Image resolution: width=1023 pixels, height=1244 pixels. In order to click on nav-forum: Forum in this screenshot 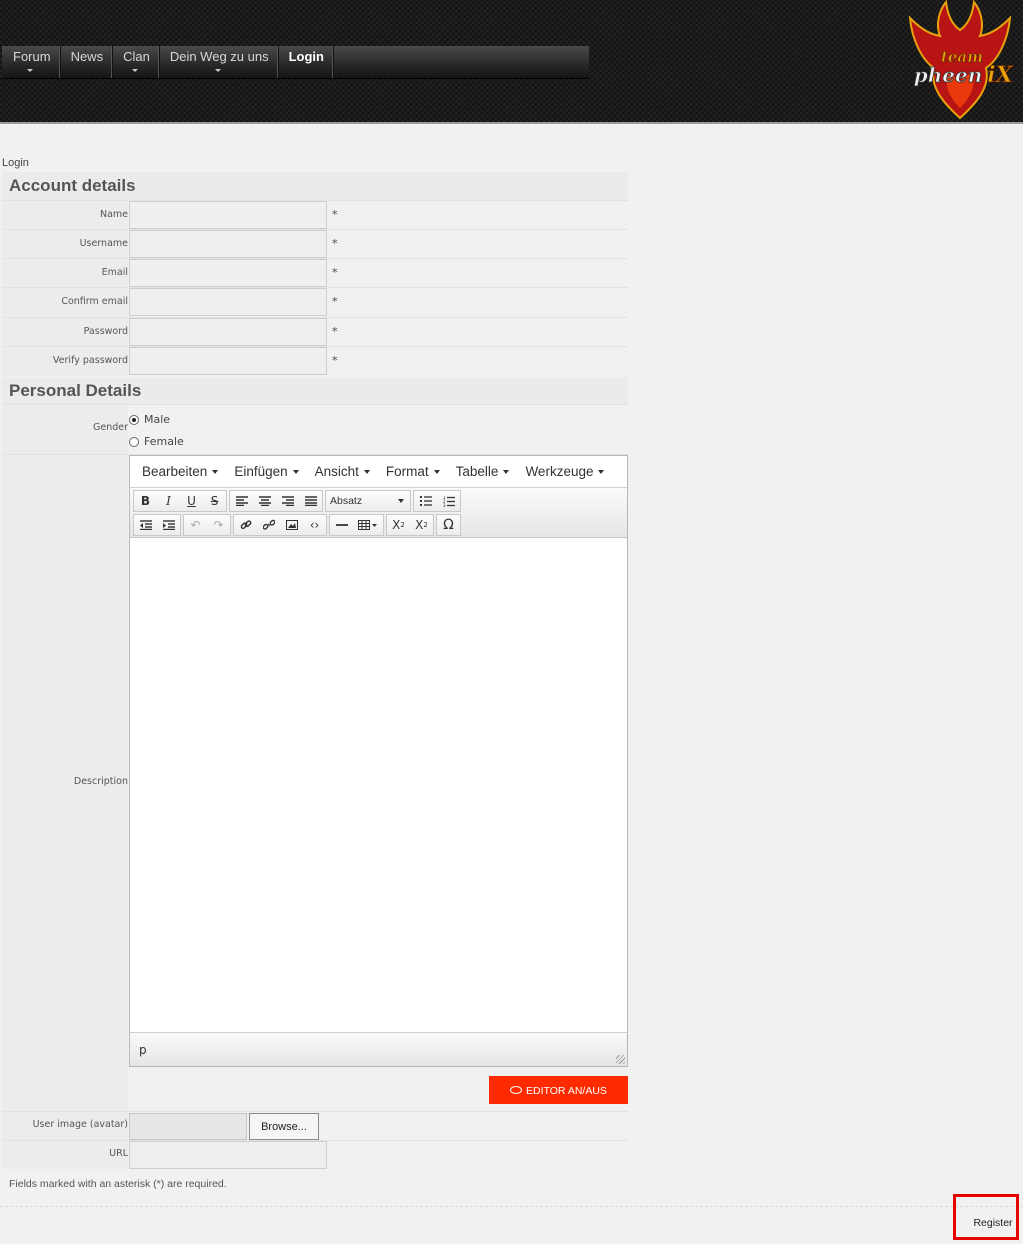, I will do `click(31, 62)`.